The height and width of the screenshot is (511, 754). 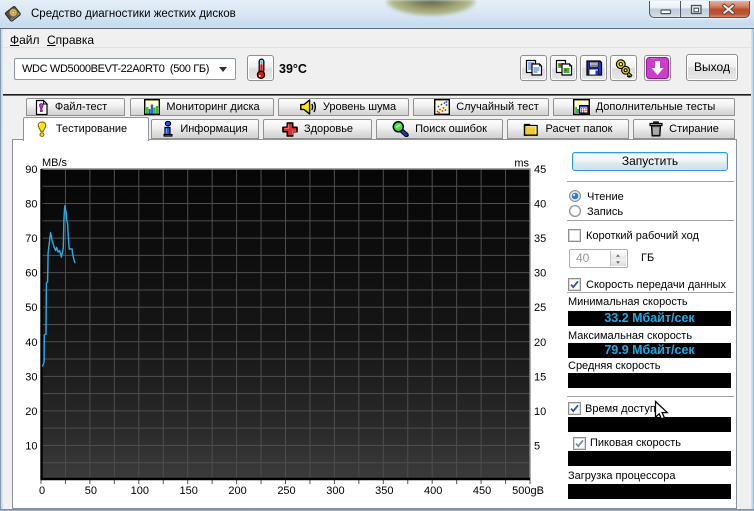 What do you see at coordinates (31, 274) in the screenshot?
I see `svg-text: 60` at bounding box center [31, 274].